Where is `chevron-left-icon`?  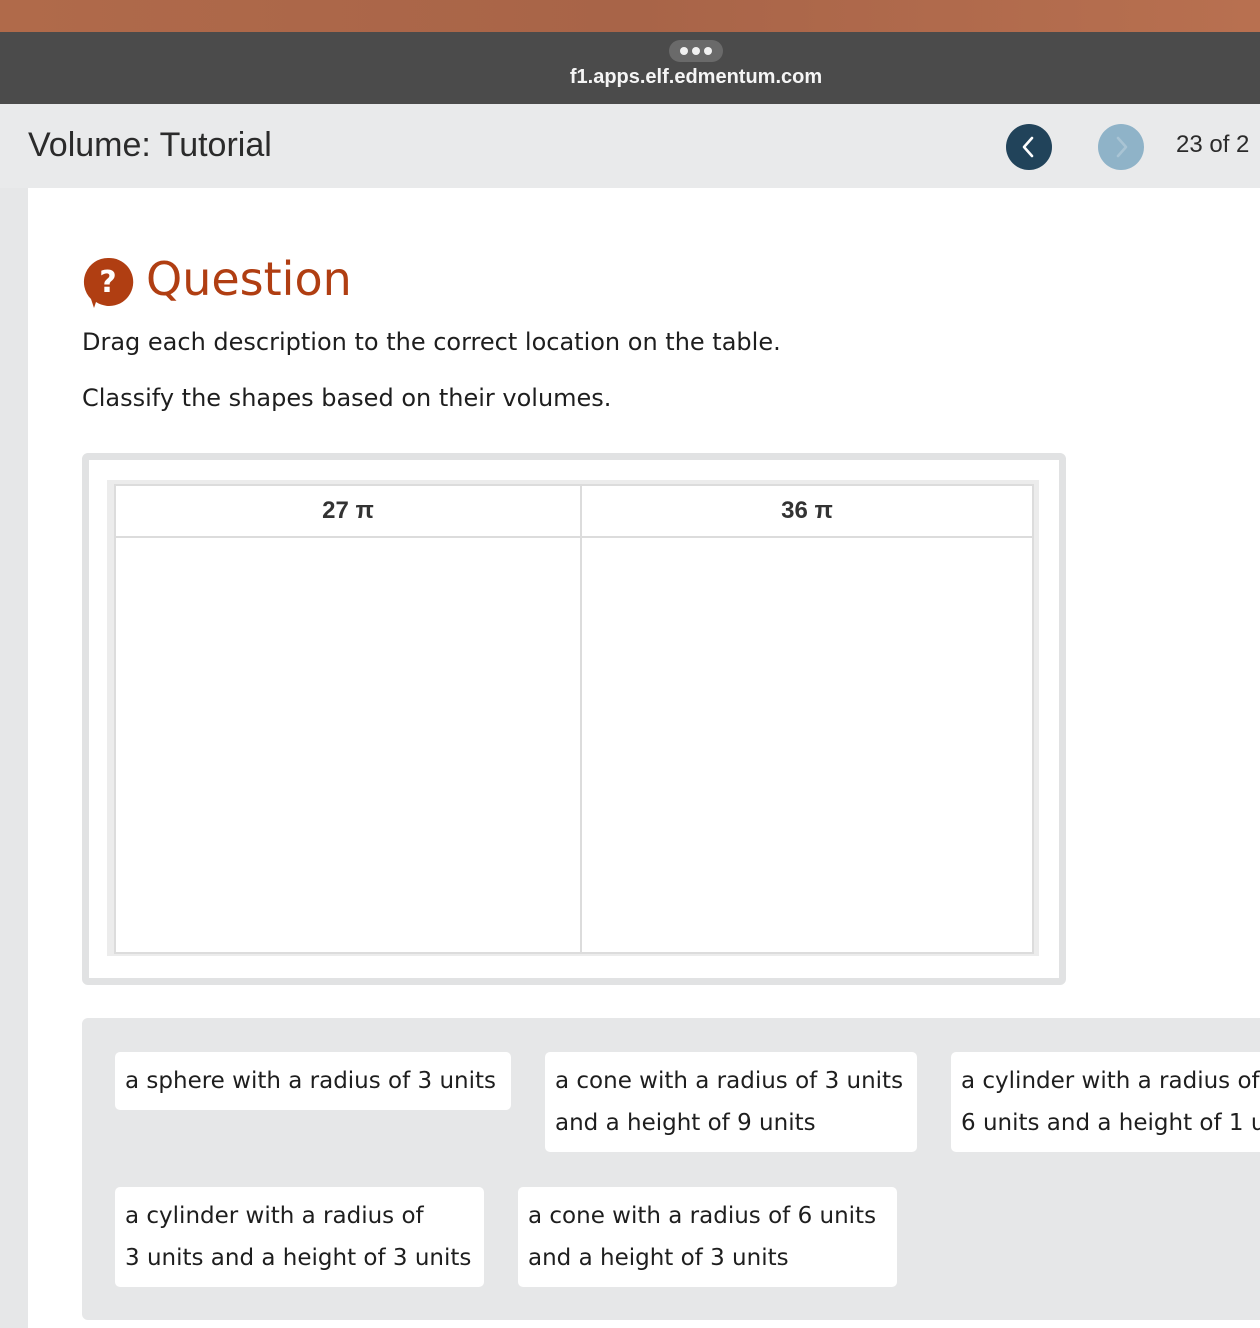 chevron-left-icon is located at coordinates (1028, 147).